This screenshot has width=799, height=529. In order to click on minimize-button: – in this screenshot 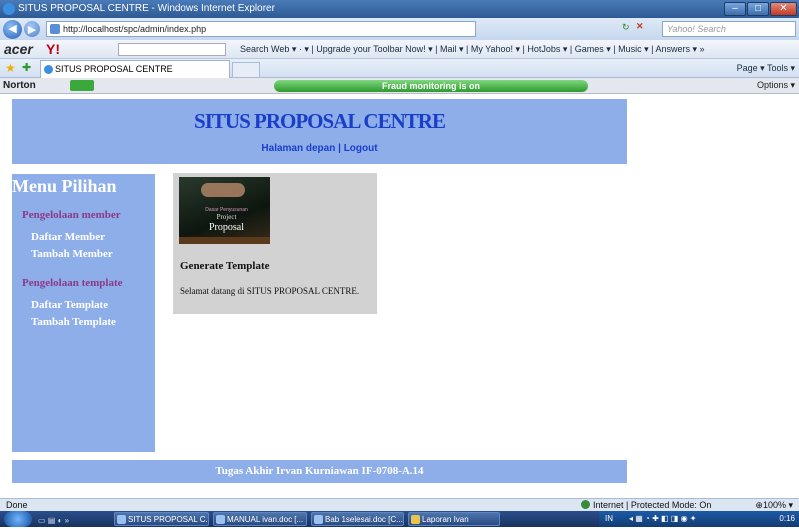, I will do `click(735, 9)`.